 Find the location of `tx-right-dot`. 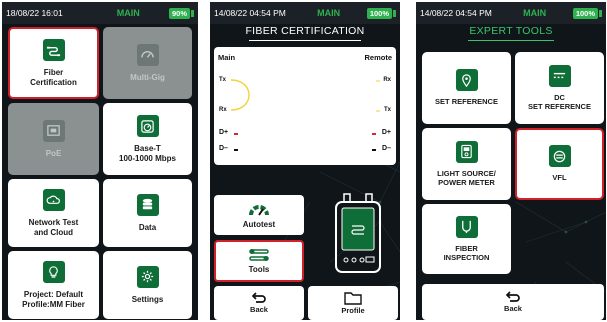

tx-right-dot is located at coordinates (378, 111).